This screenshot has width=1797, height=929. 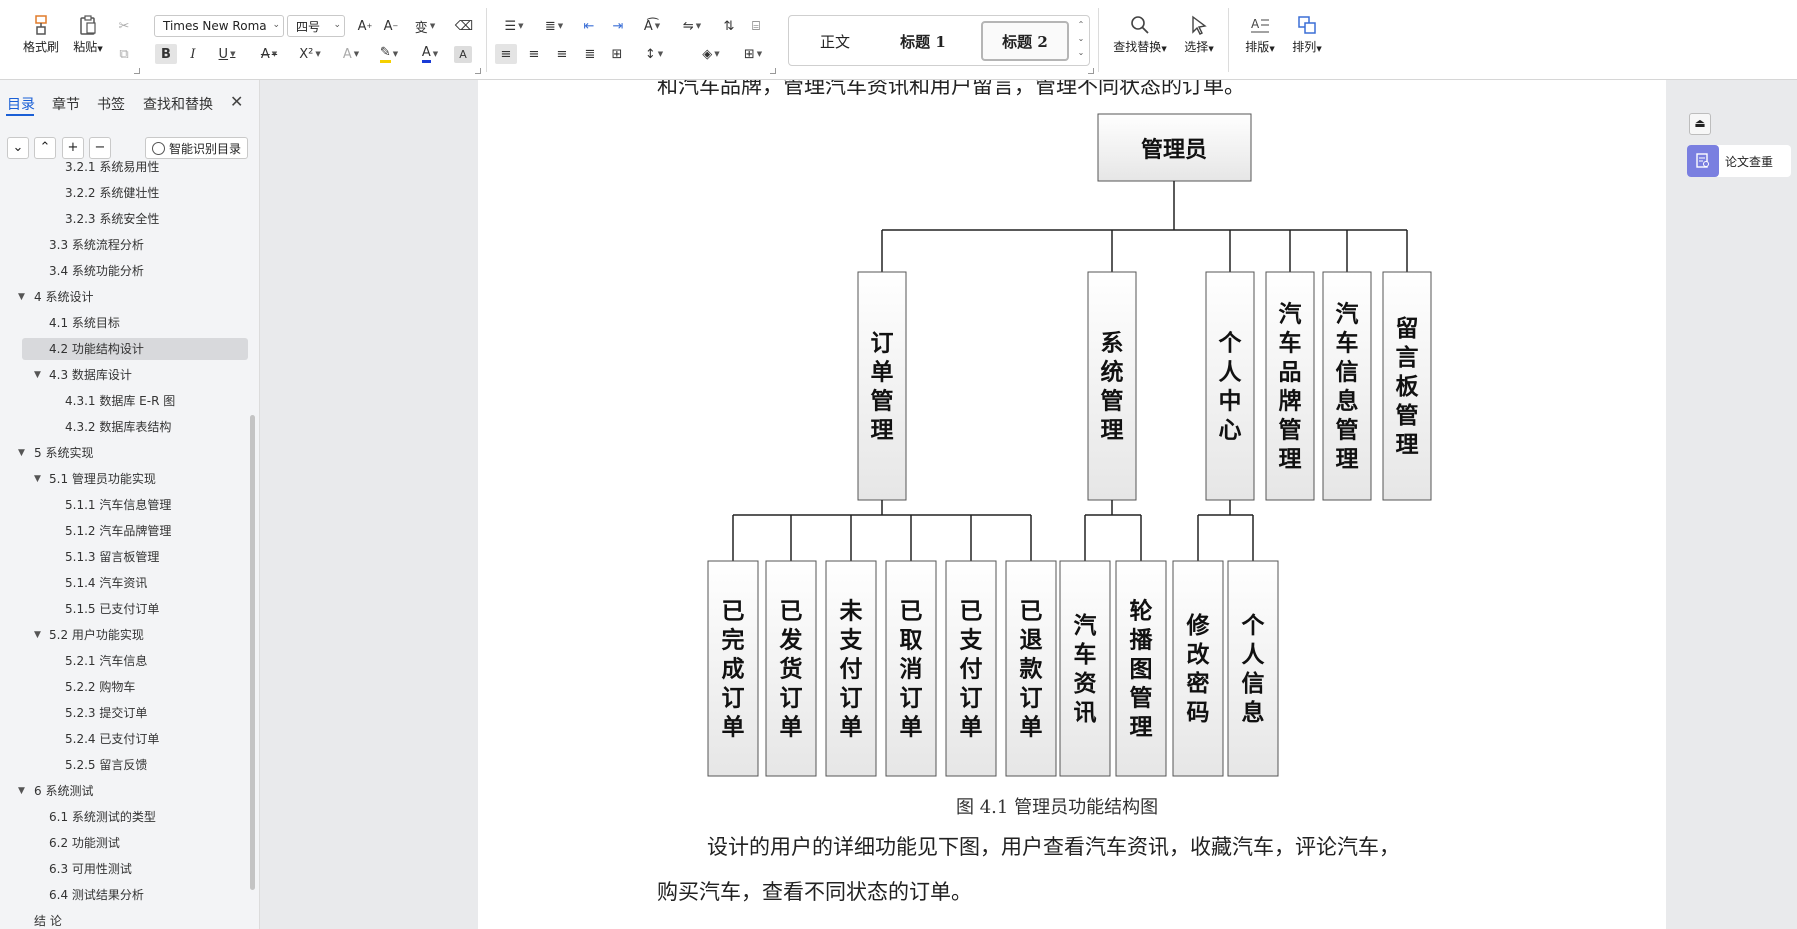 I want to click on arrange-label: 排列, so click(x=1304, y=47).